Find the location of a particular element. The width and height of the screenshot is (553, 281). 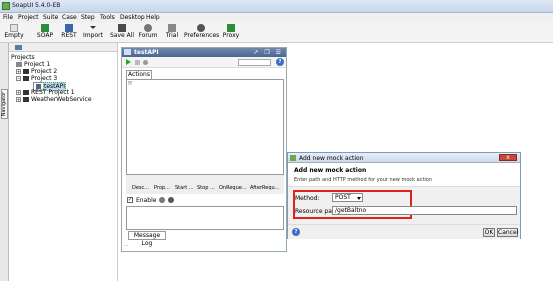

preferences-button: Preferences is located at coordinates (202, 33).